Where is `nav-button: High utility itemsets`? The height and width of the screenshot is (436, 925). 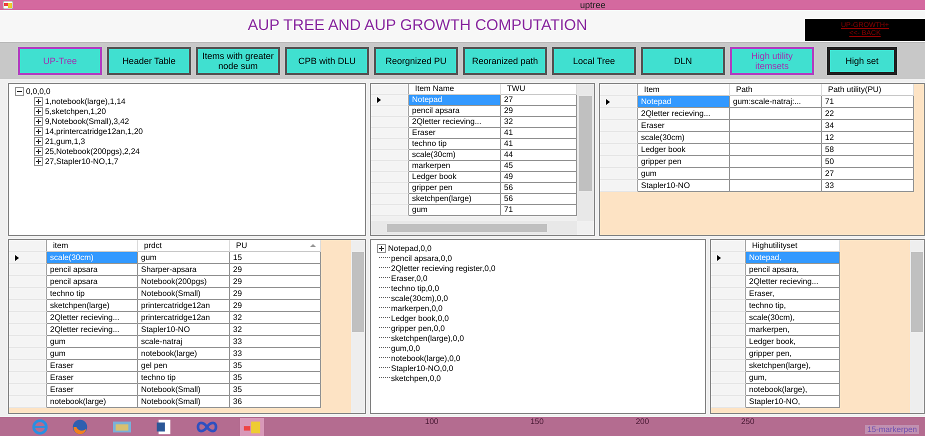 nav-button: High utility itemsets is located at coordinates (772, 61).